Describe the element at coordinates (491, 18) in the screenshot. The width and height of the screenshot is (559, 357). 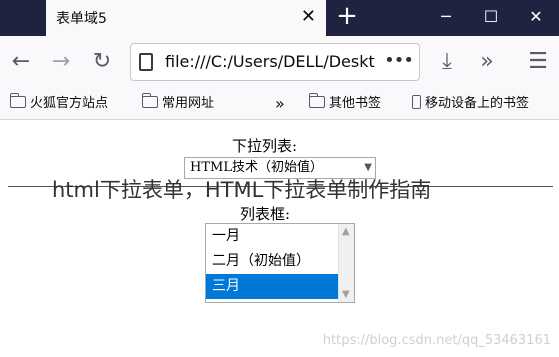
I see `maximize-button: ☐` at that location.